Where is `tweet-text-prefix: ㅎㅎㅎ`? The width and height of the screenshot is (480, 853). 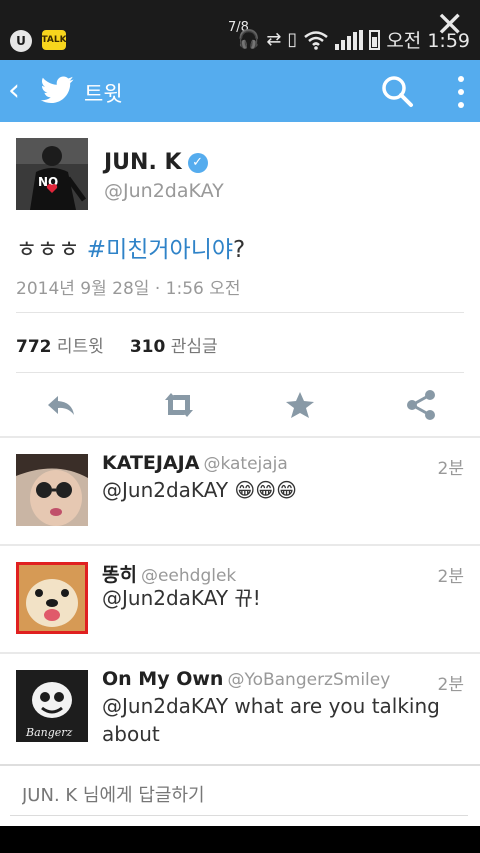
tweet-text-prefix: ㅎㅎㅎ is located at coordinates (51, 250).